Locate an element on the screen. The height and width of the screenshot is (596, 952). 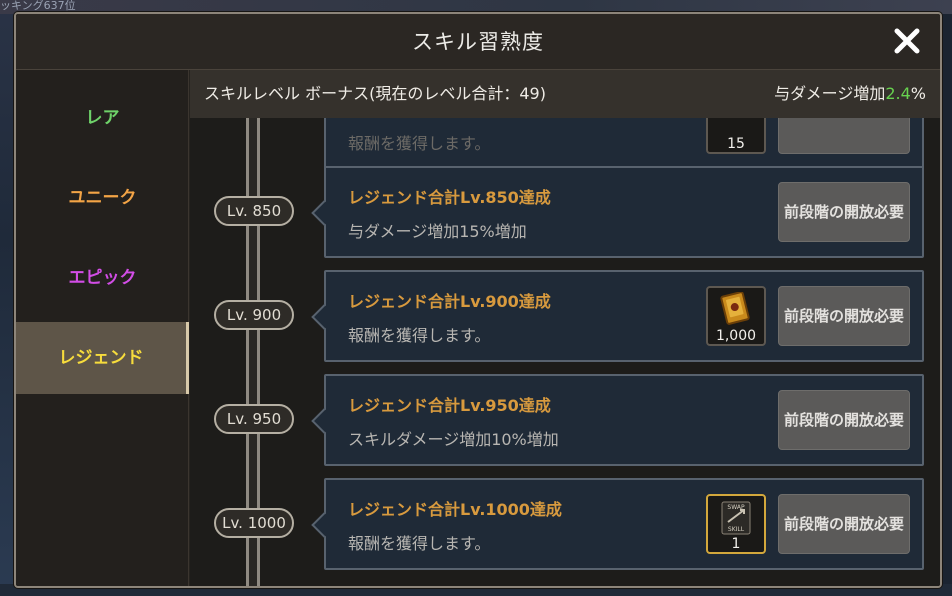
bonus-damage-label: 与ダメージ増加 is located at coordinates (830, 93).